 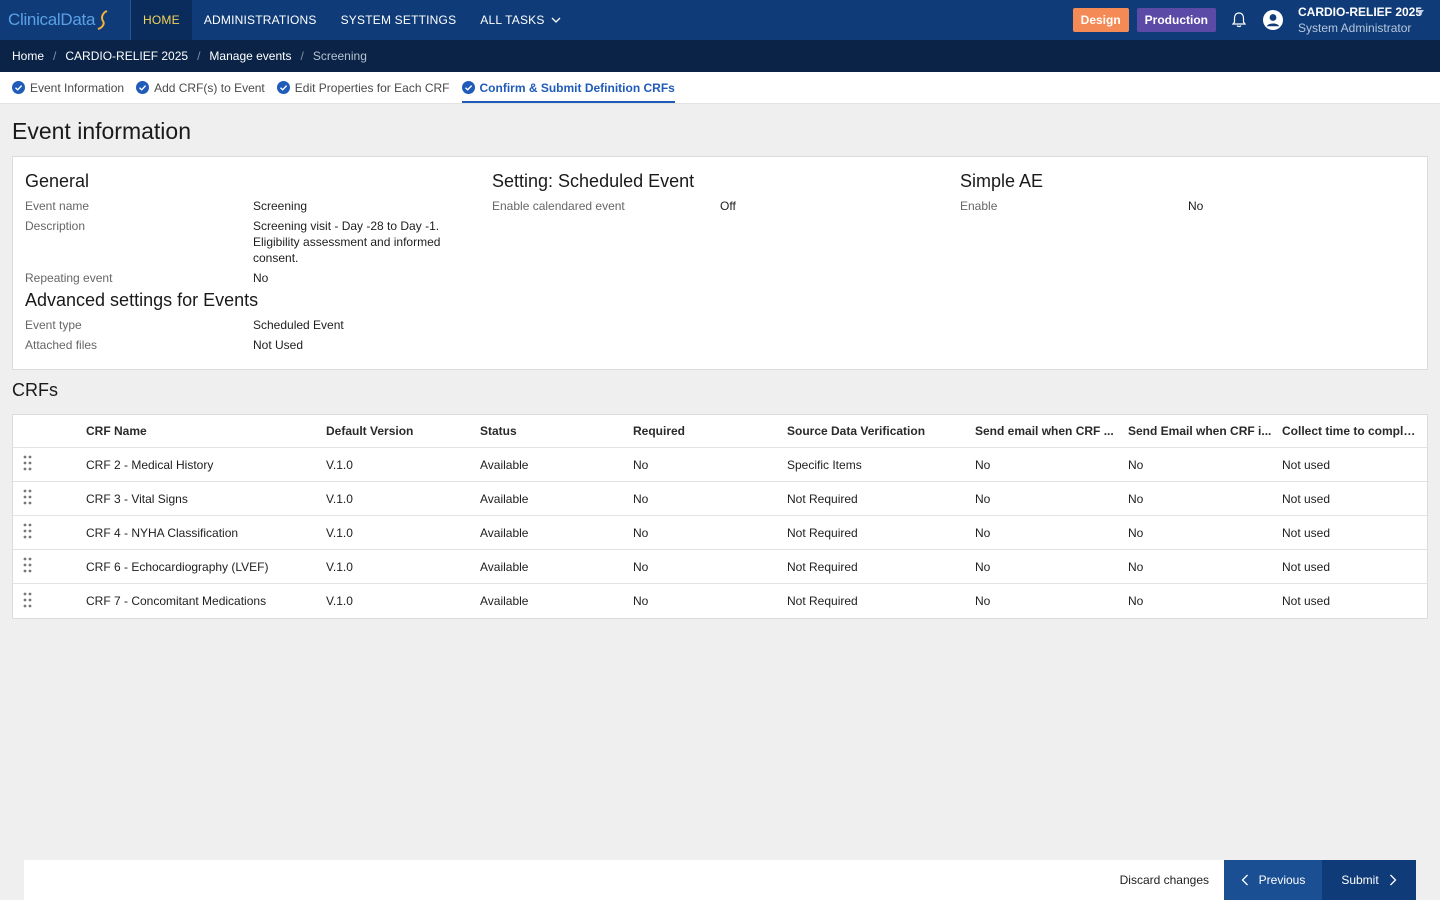 I want to click on chevron-down-icon, so click(x=556, y=20).